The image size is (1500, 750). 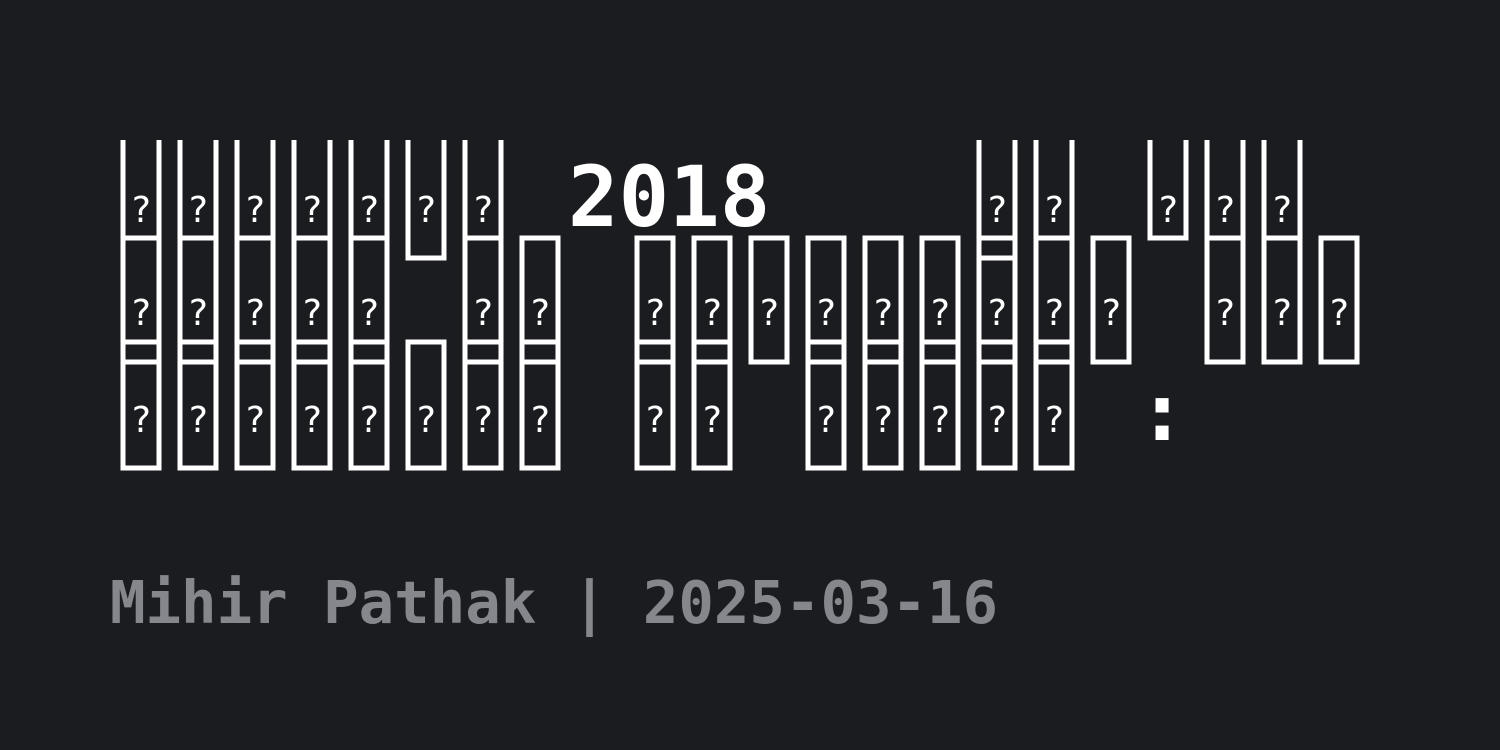 I want to click on title-year: 2018, so click(x=669, y=197).